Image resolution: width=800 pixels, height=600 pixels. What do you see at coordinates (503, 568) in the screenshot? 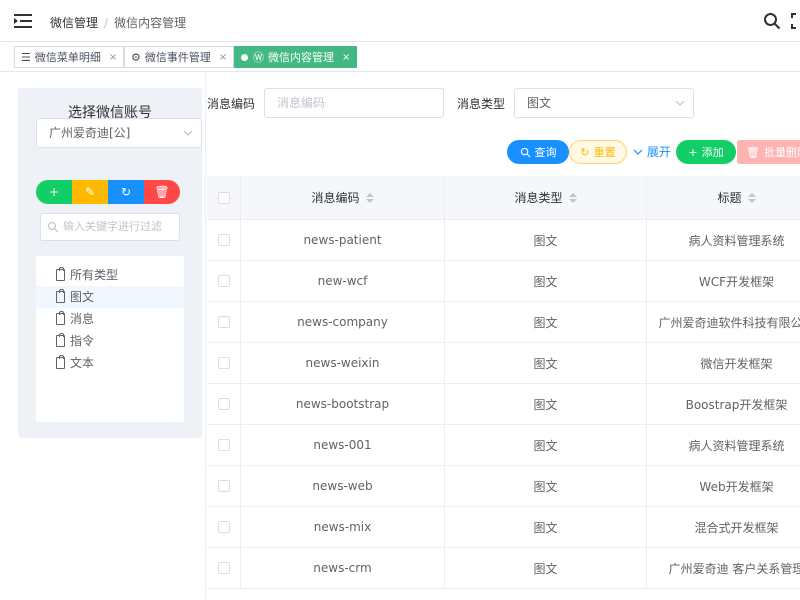
I see `table-row: news-crm 图文 广州爱奇迪 客户关系管理` at bounding box center [503, 568].